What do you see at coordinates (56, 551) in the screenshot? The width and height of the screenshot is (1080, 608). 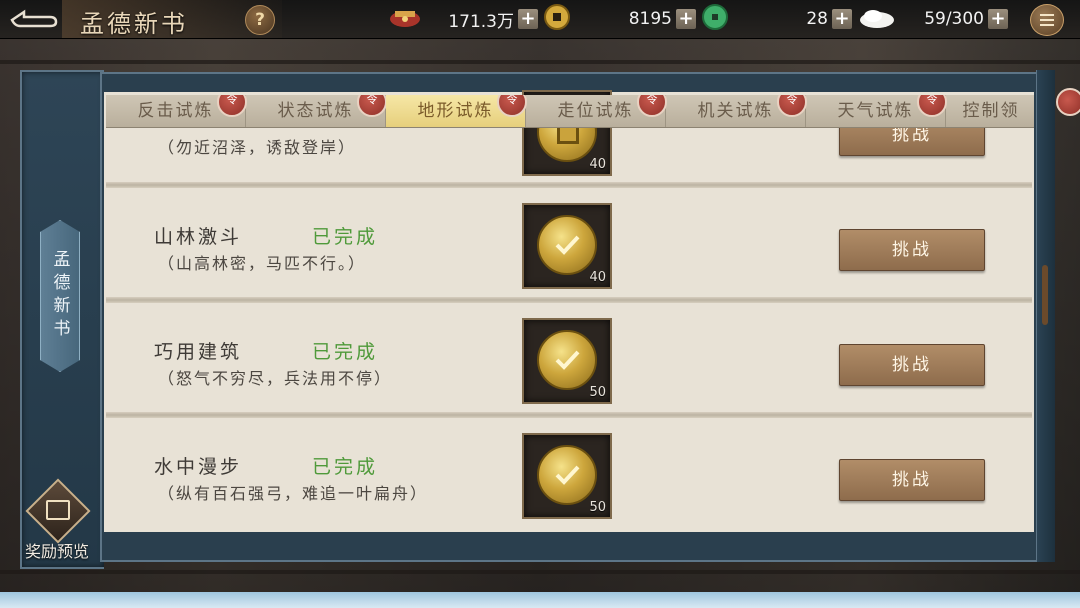 I see `reward-preview-label: 奖励预览` at bounding box center [56, 551].